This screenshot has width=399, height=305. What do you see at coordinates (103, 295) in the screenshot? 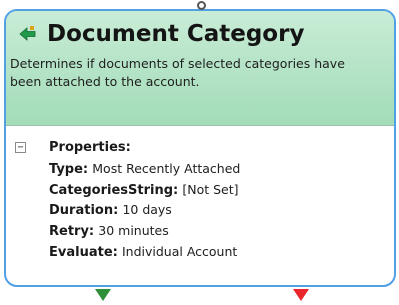
I see `success-output-connector` at bounding box center [103, 295].